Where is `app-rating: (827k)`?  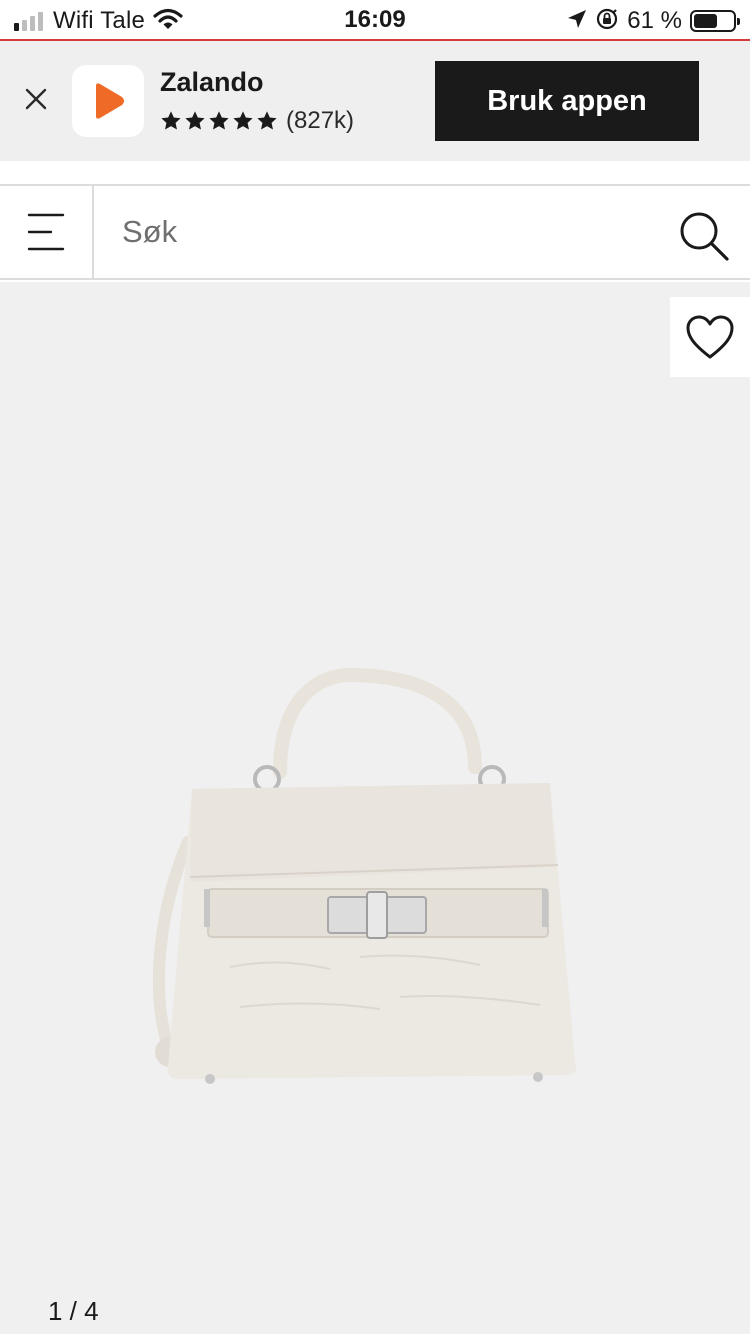 app-rating: (827k) is located at coordinates (257, 121).